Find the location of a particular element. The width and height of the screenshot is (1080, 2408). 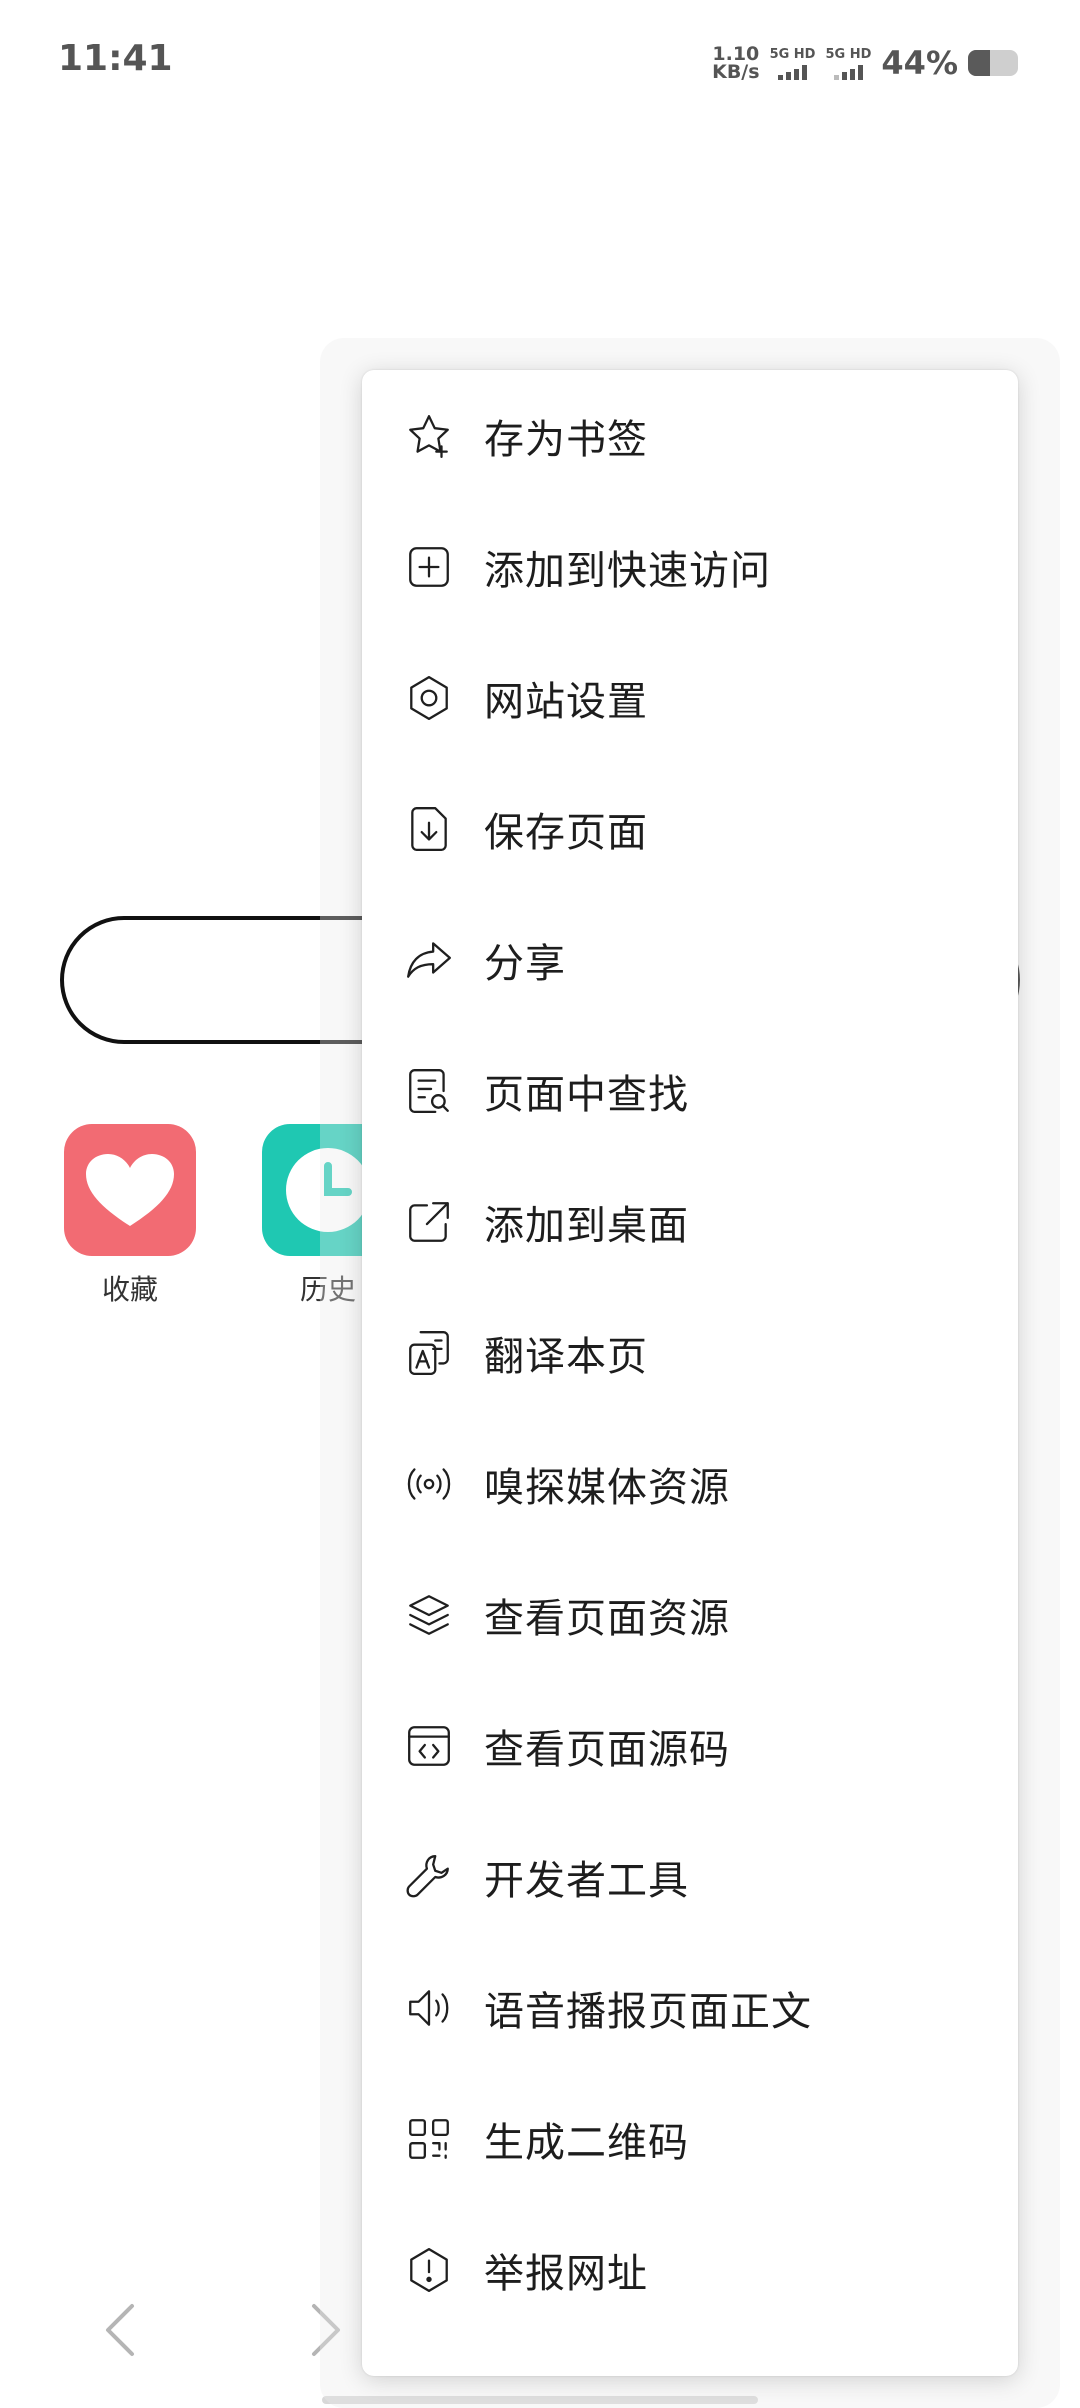

translate-icon is located at coordinates (429, 1353).